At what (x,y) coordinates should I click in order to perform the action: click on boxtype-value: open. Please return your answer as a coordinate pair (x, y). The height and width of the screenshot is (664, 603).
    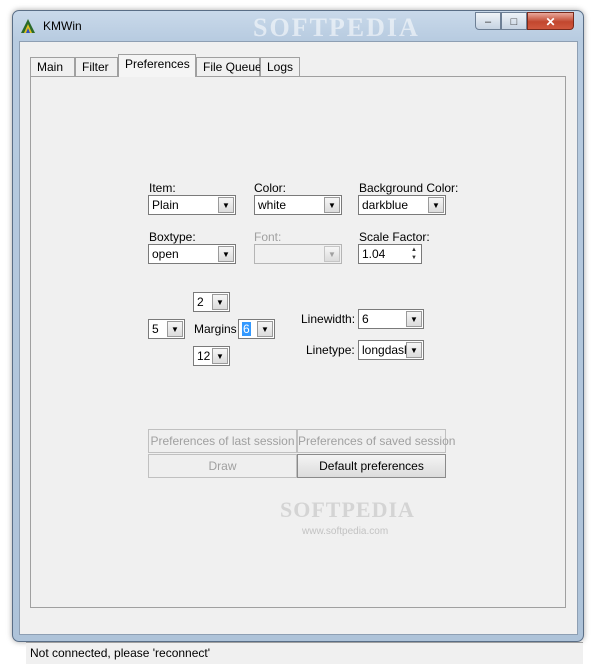
    Looking at the image, I should click on (165, 254).